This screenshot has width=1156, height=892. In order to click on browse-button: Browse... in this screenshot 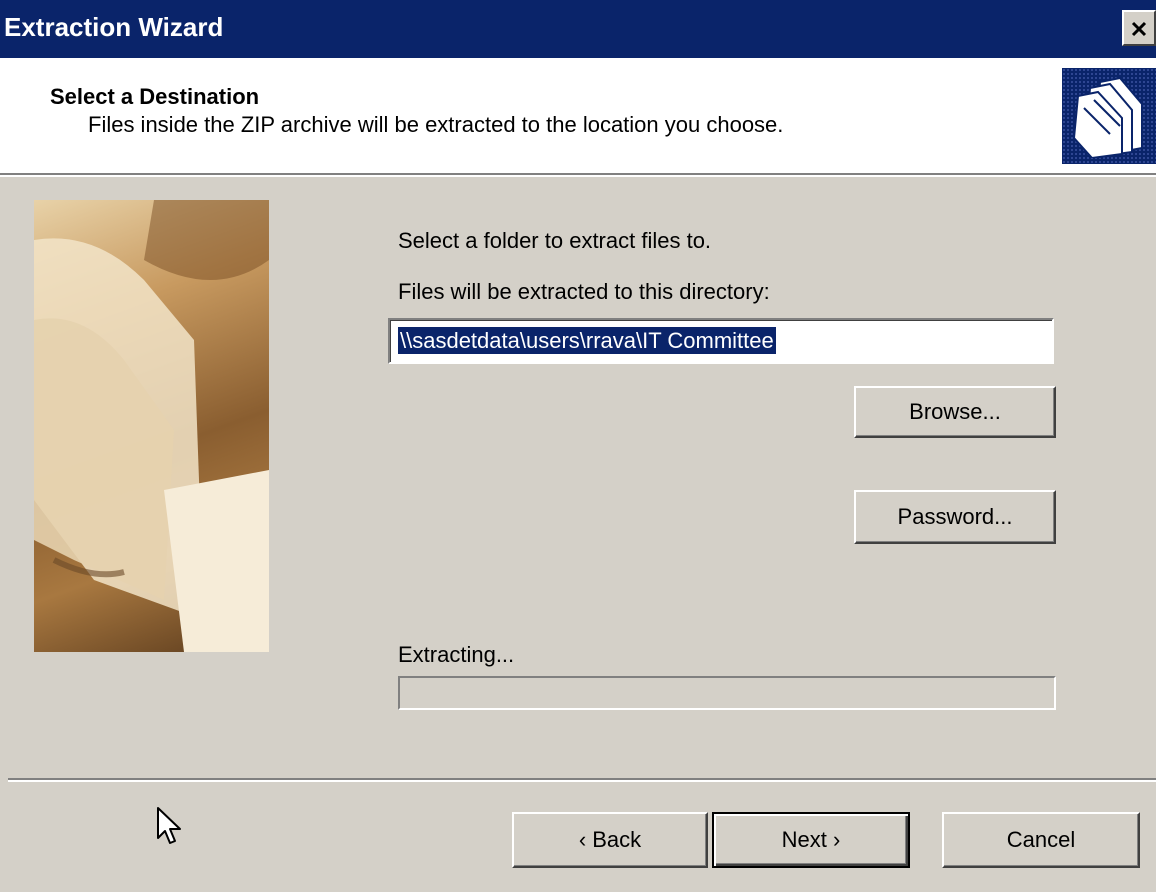, I will do `click(955, 412)`.